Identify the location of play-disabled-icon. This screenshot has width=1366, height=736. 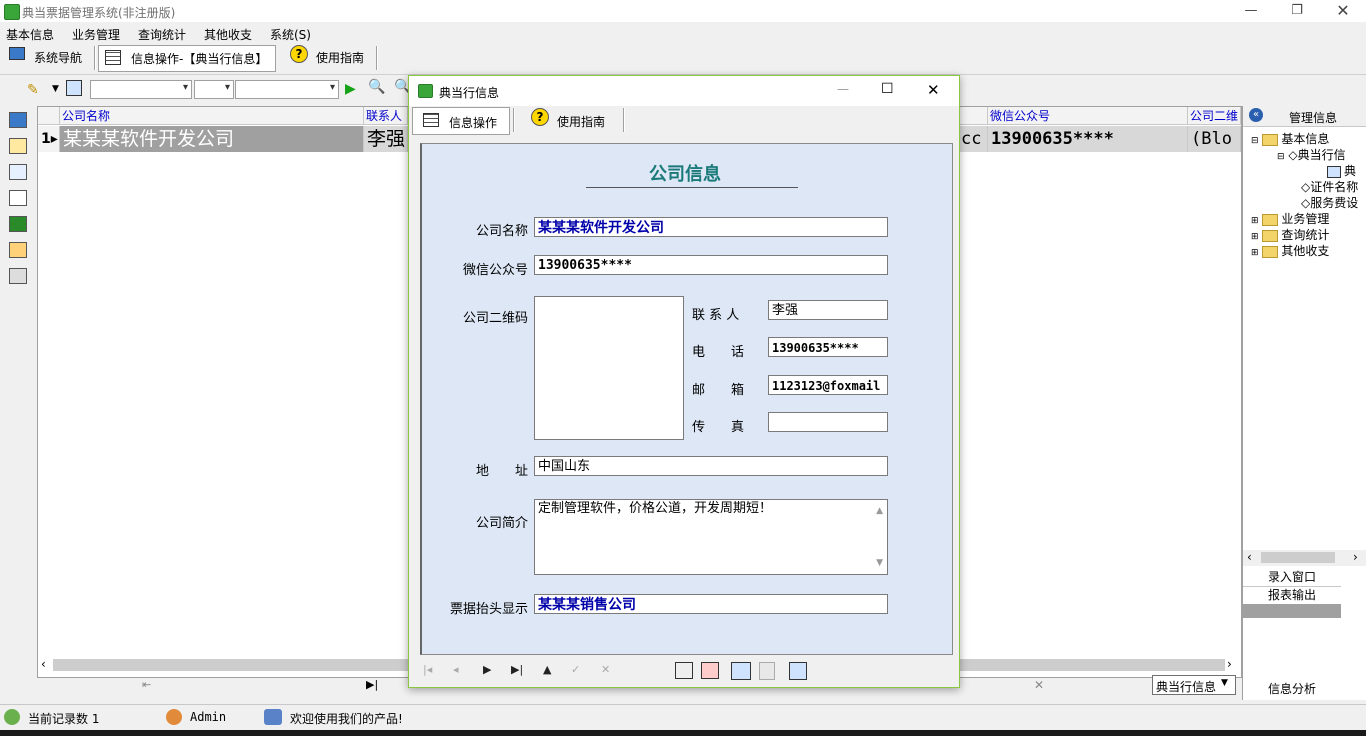
(767, 671).